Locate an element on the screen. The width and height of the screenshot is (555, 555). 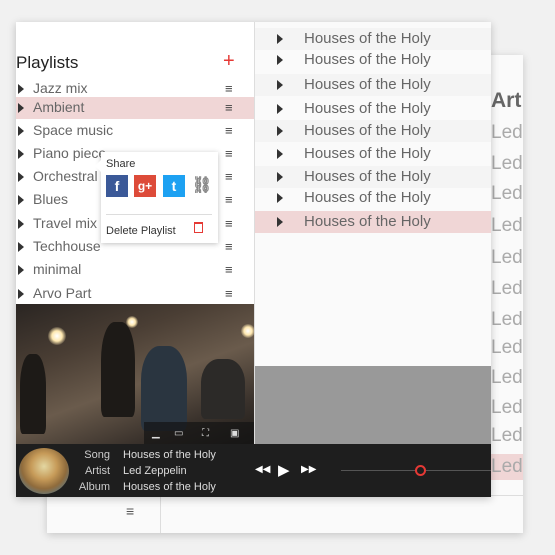
song-value: Houses of the Holy is located at coordinates (169, 455).